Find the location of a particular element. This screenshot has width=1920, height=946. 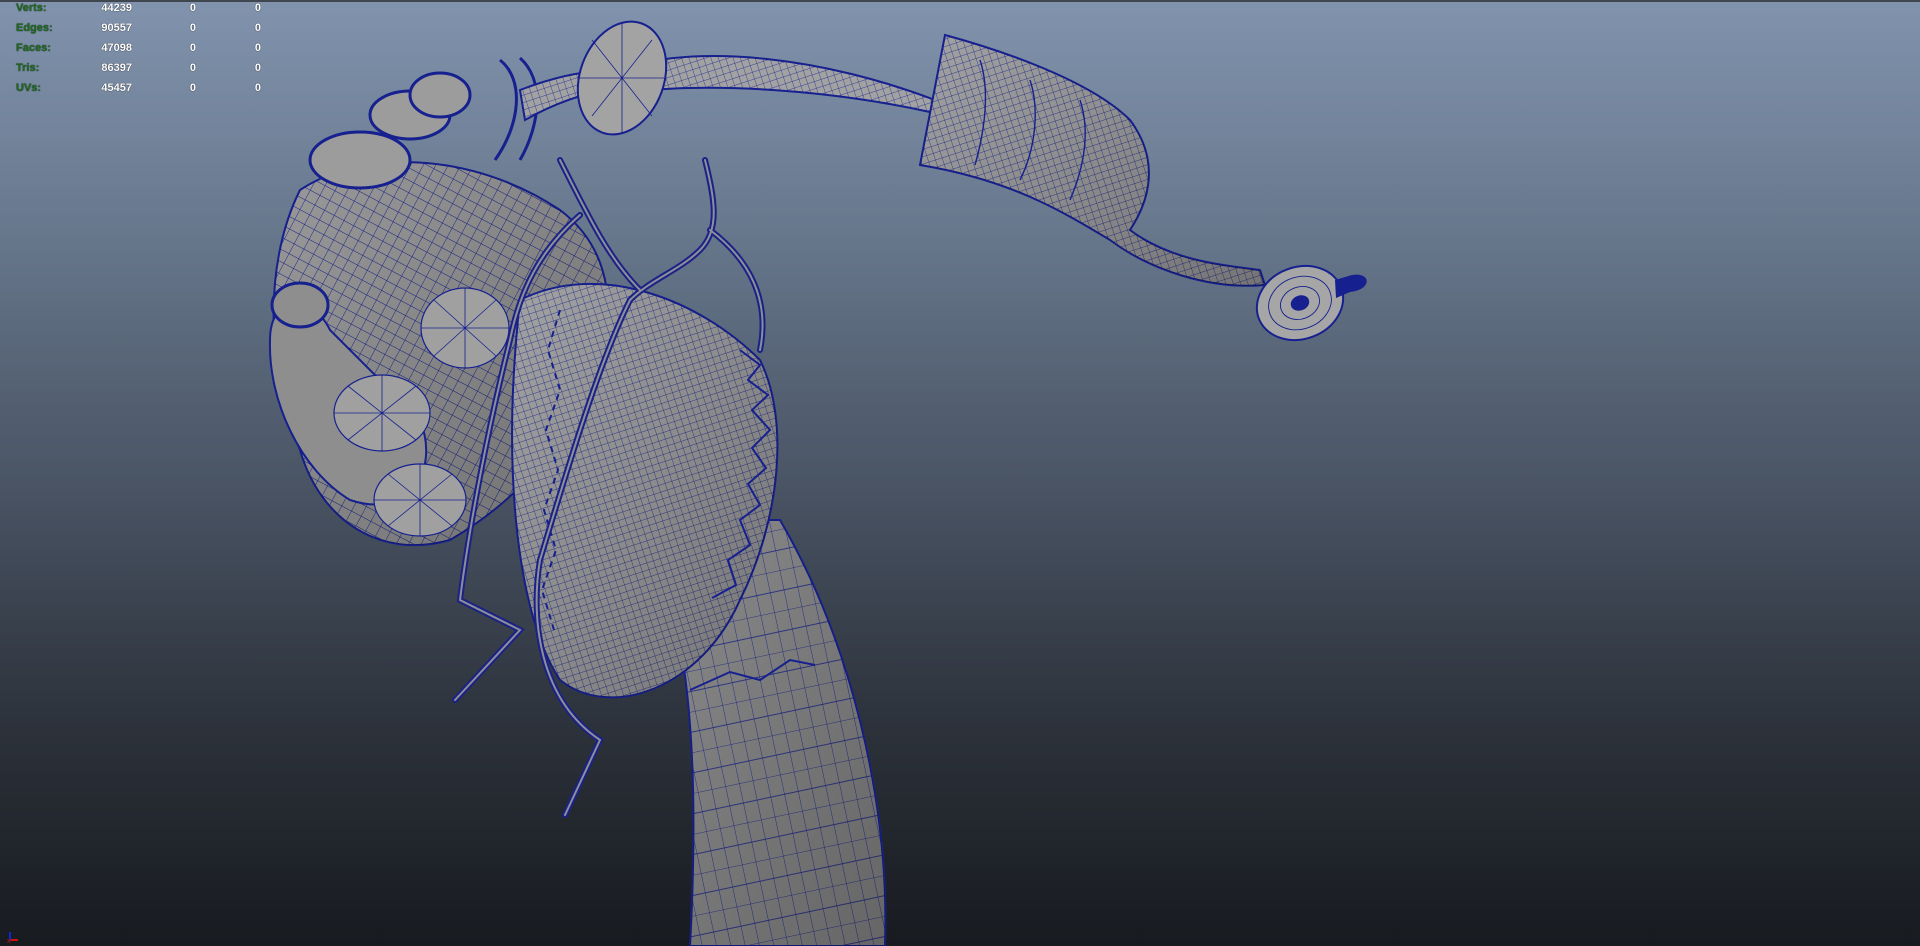

model-neck is located at coordinates (727, 78).